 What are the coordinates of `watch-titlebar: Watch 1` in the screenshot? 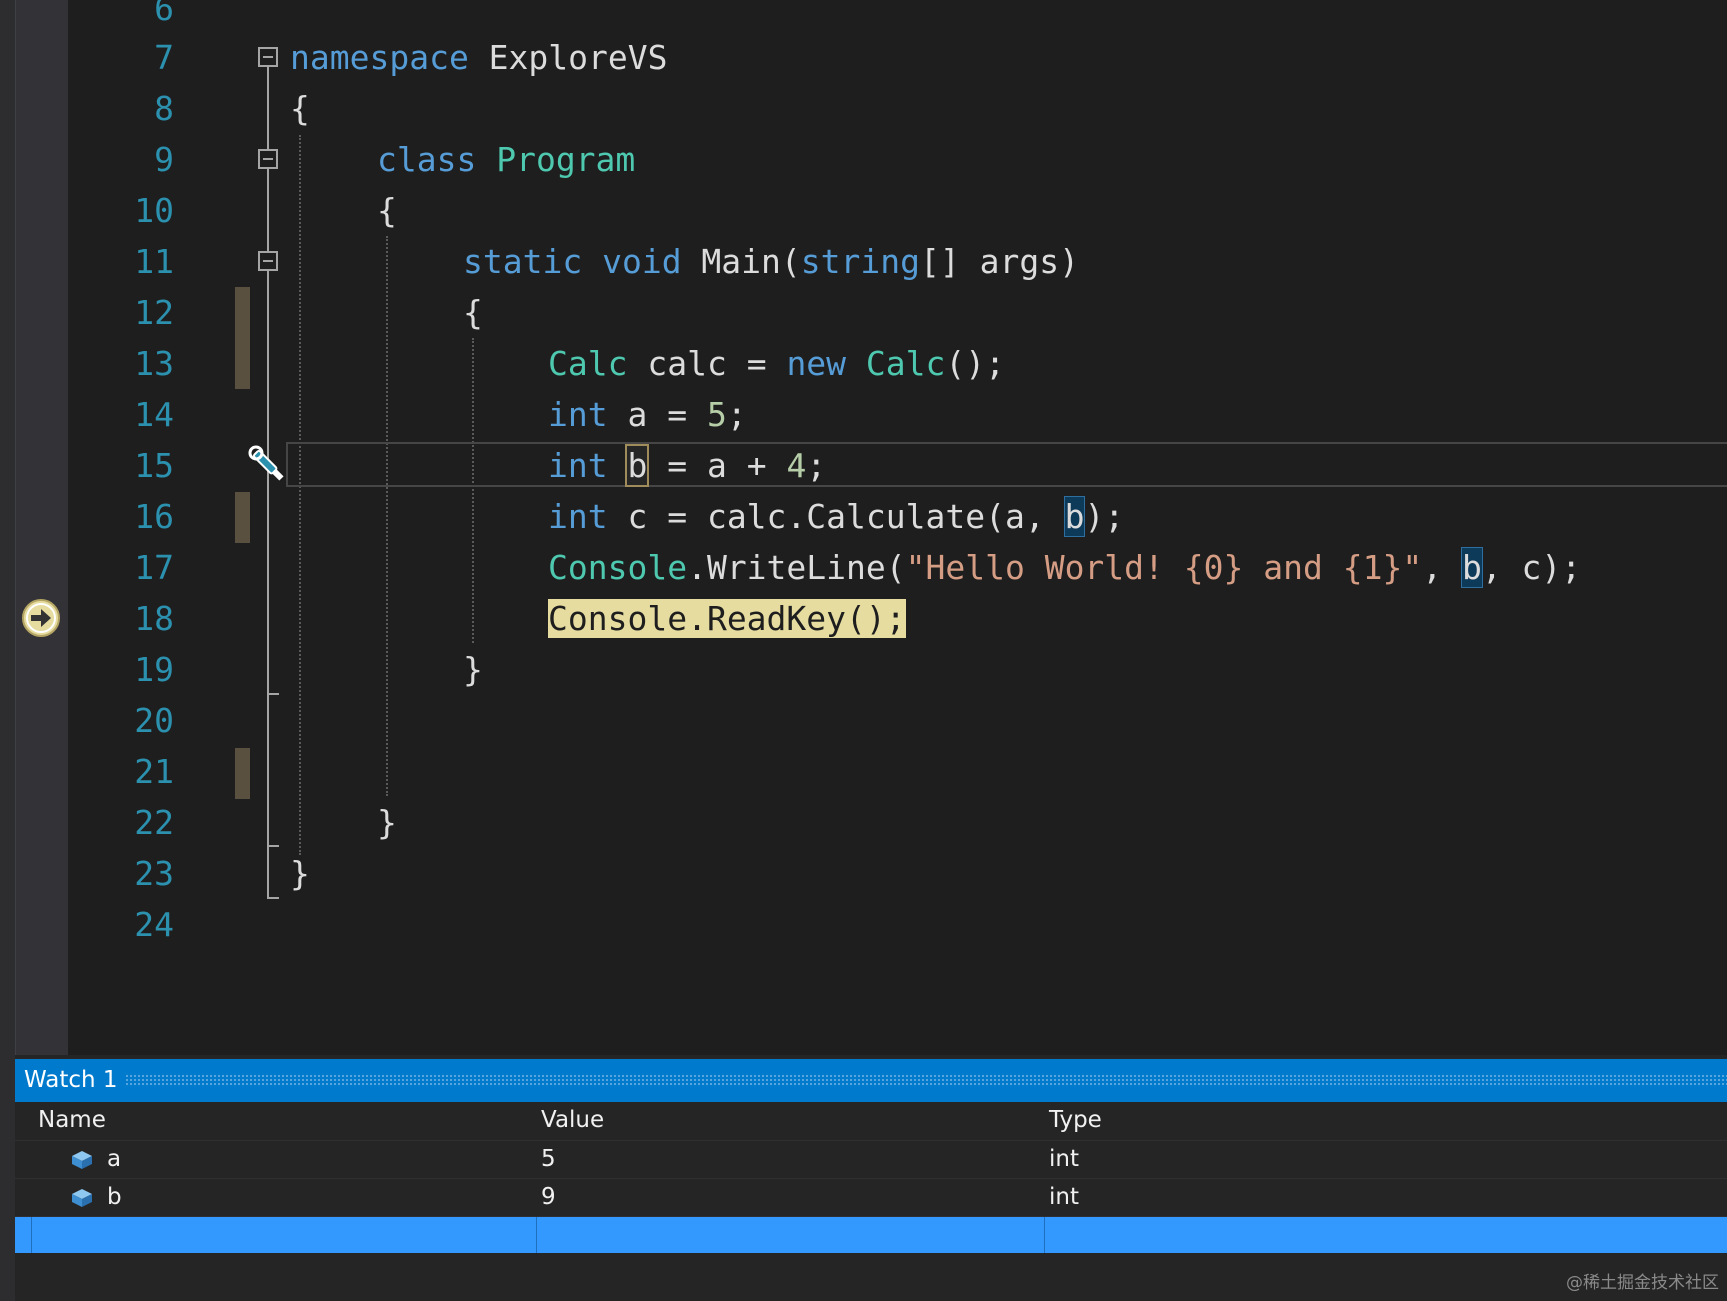 It's located at (871, 1080).